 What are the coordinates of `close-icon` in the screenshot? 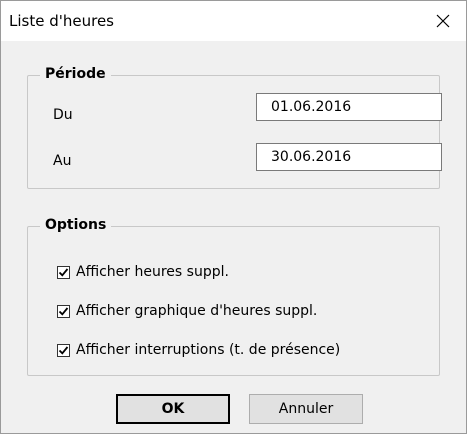 It's located at (443, 21).